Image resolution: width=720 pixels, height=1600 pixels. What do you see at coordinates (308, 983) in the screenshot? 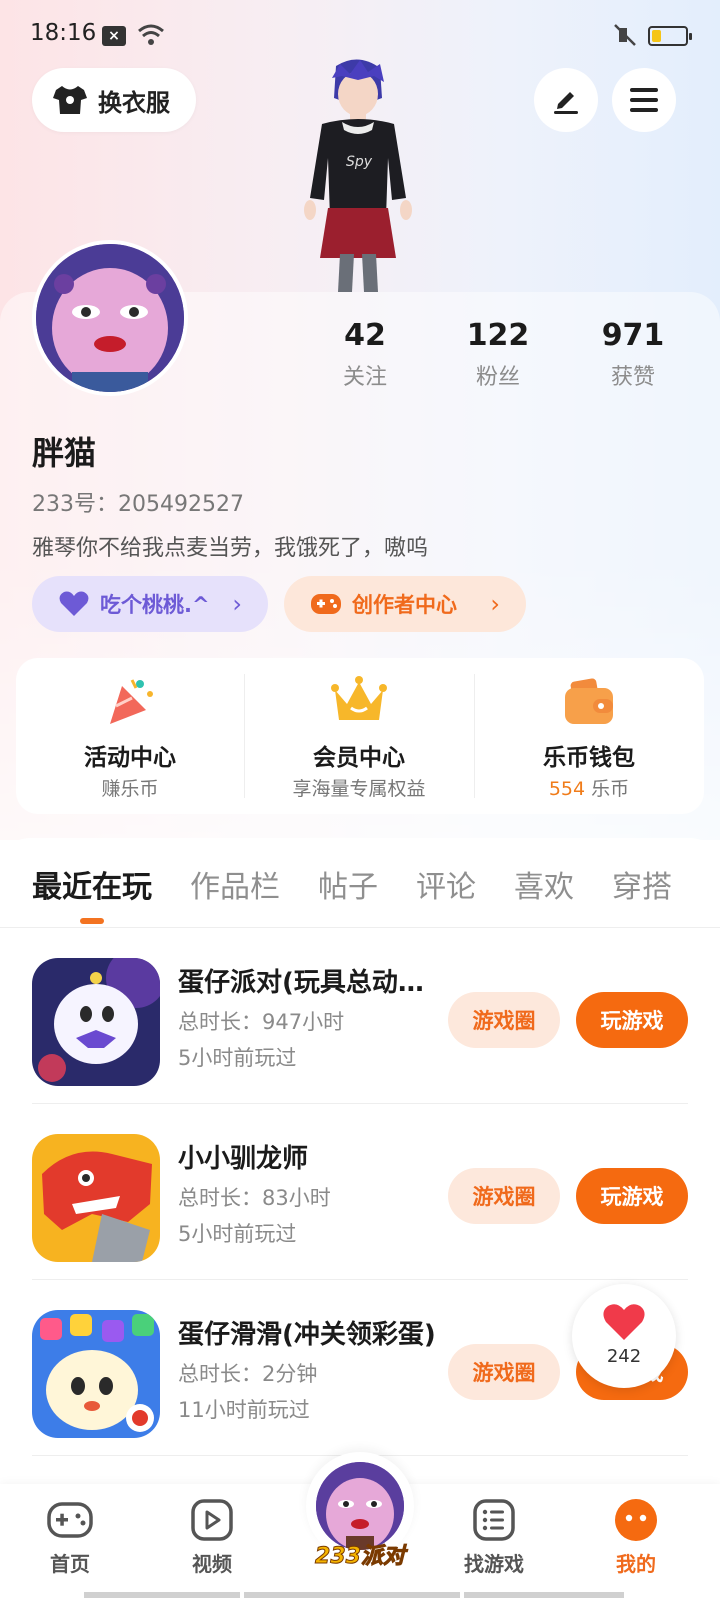
I see `game-name: 蛋仔派对(玩具总动员联动)` at bounding box center [308, 983].